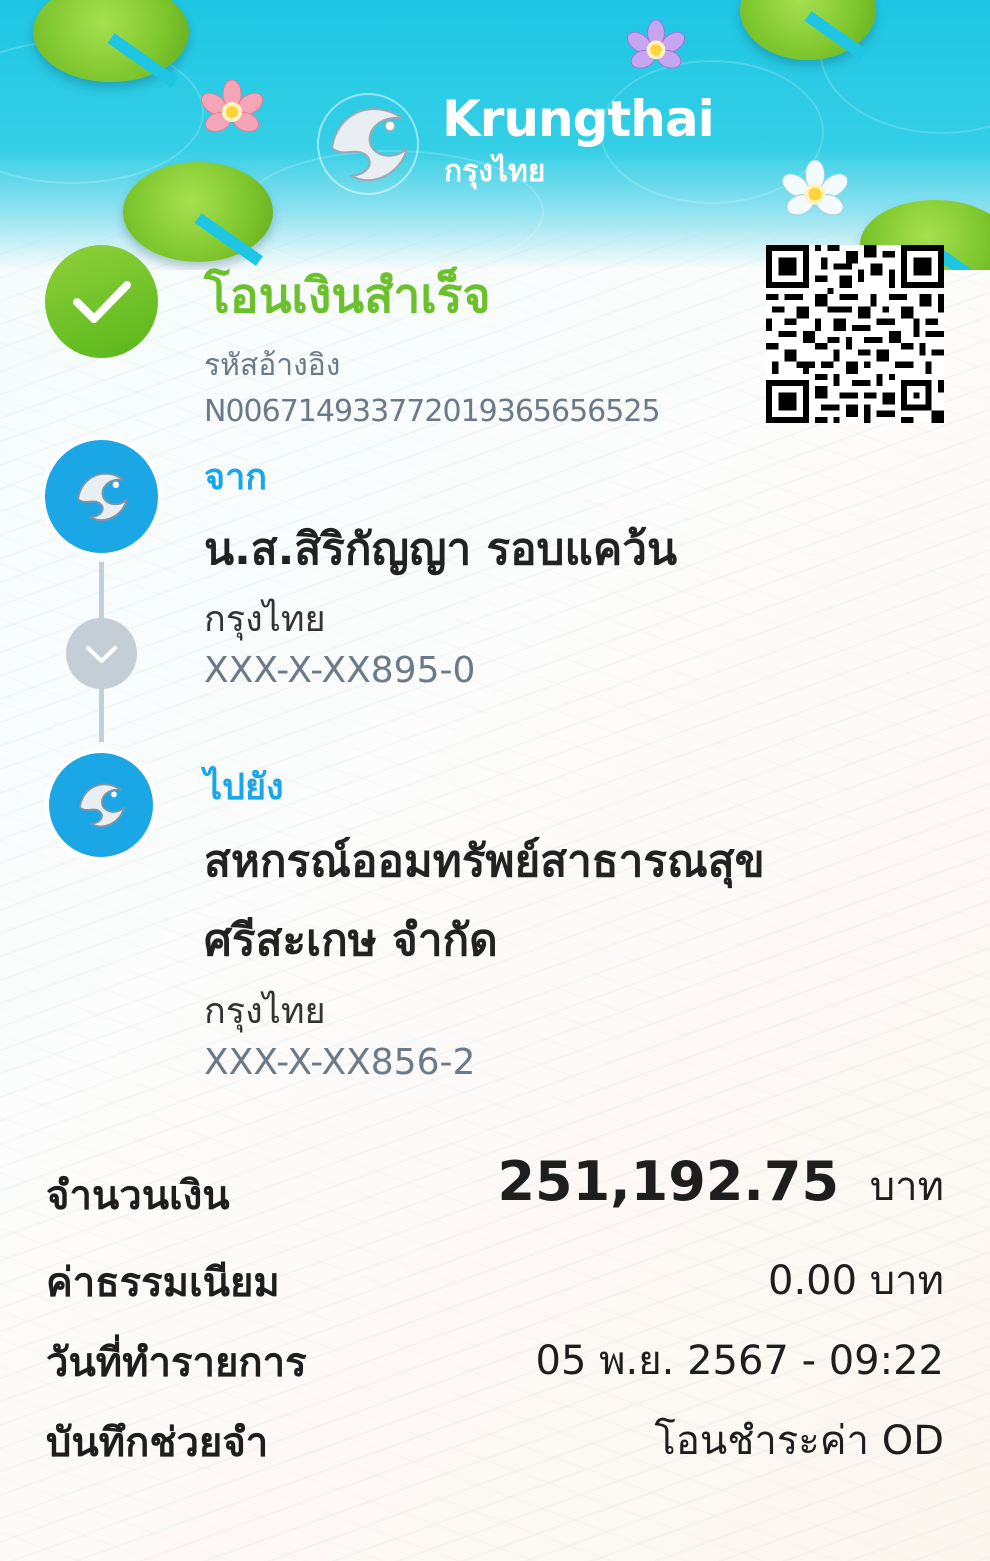 The image size is (990, 1561). What do you see at coordinates (856, 1281) in the screenshot?
I see `fee-value: 0.00 บาท` at bounding box center [856, 1281].